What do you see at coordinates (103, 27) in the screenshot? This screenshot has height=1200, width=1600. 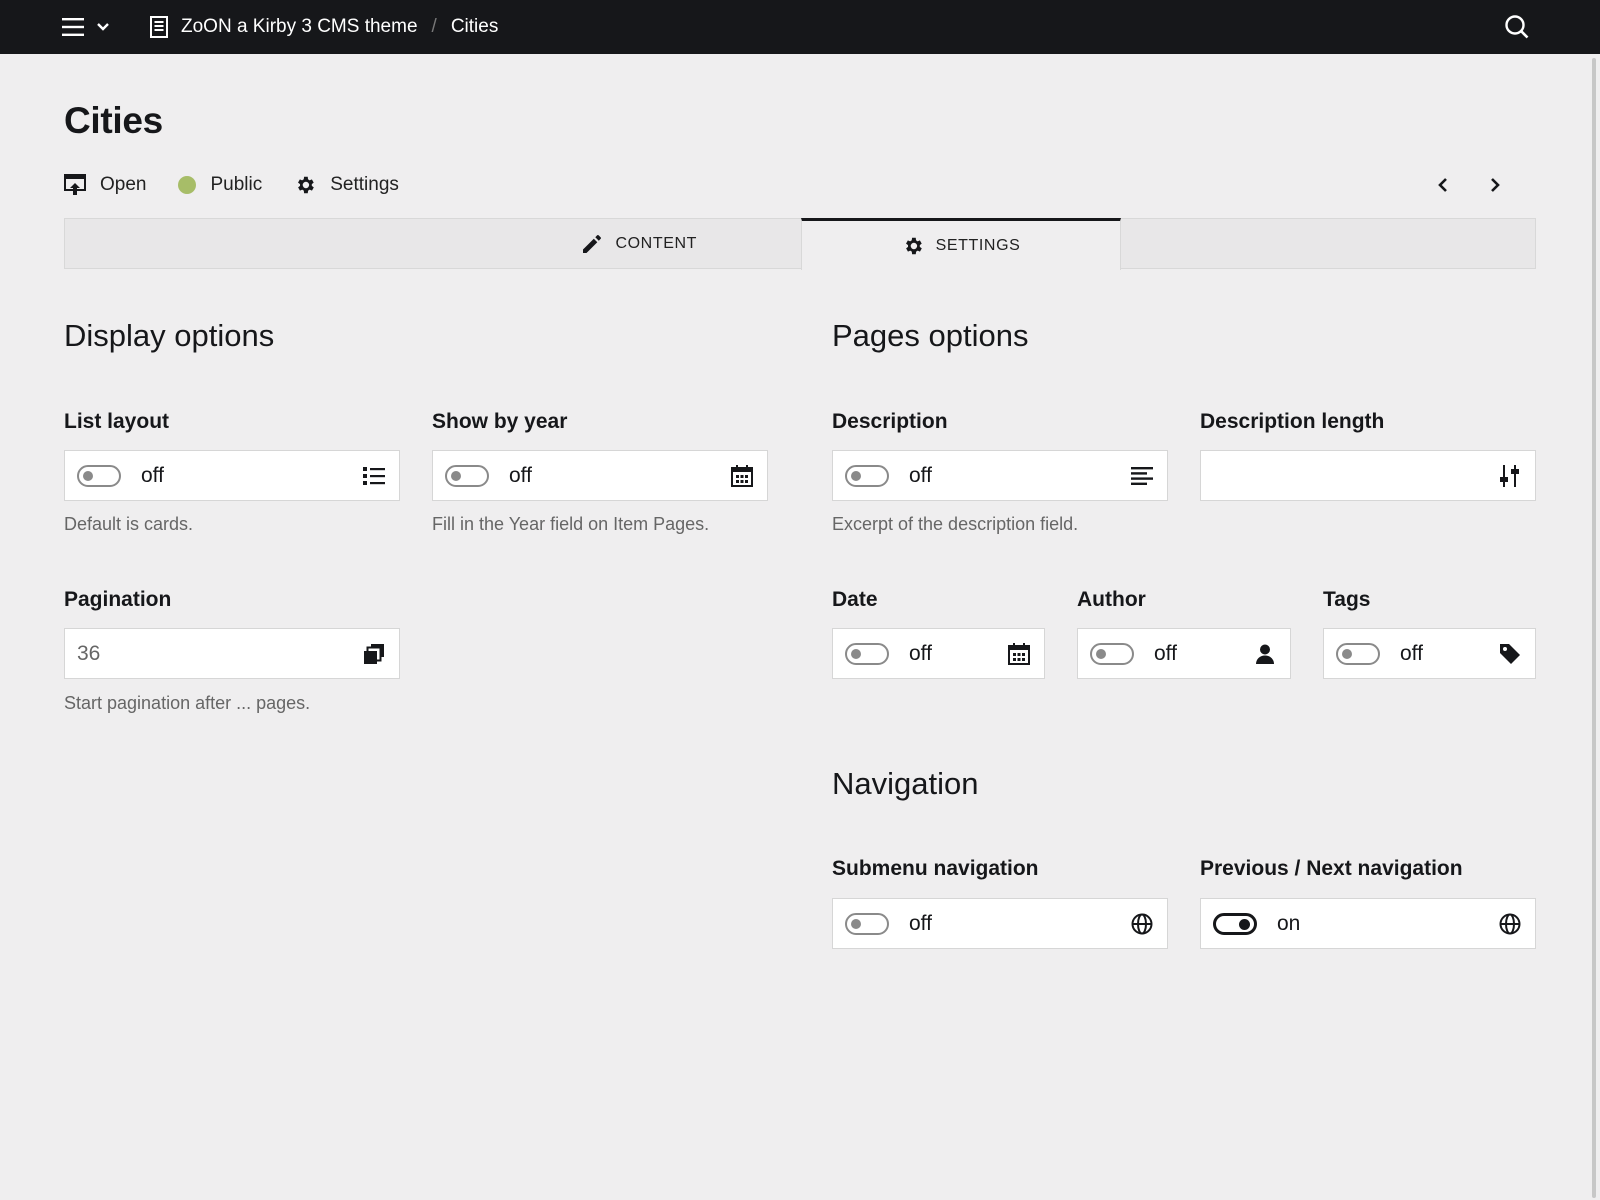 I see `chevron-down-icon` at bounding box center [103, 27].